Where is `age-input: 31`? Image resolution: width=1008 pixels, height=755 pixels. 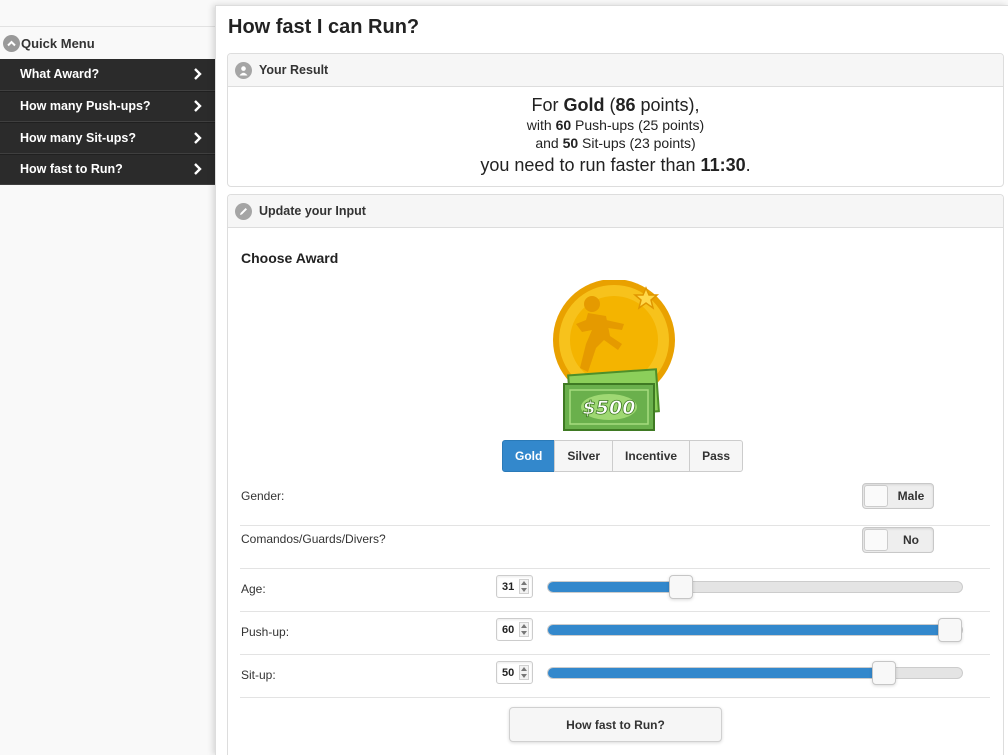 age-input: 31 is located at coordinates (514, 586).